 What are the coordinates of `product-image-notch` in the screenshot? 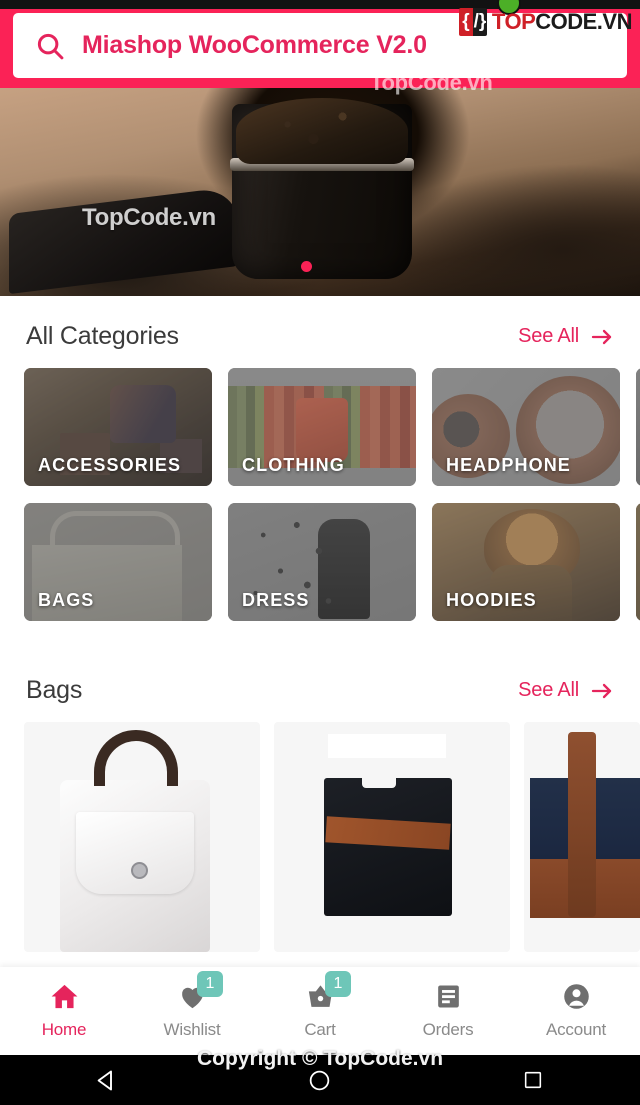 It's located at (379, 783).